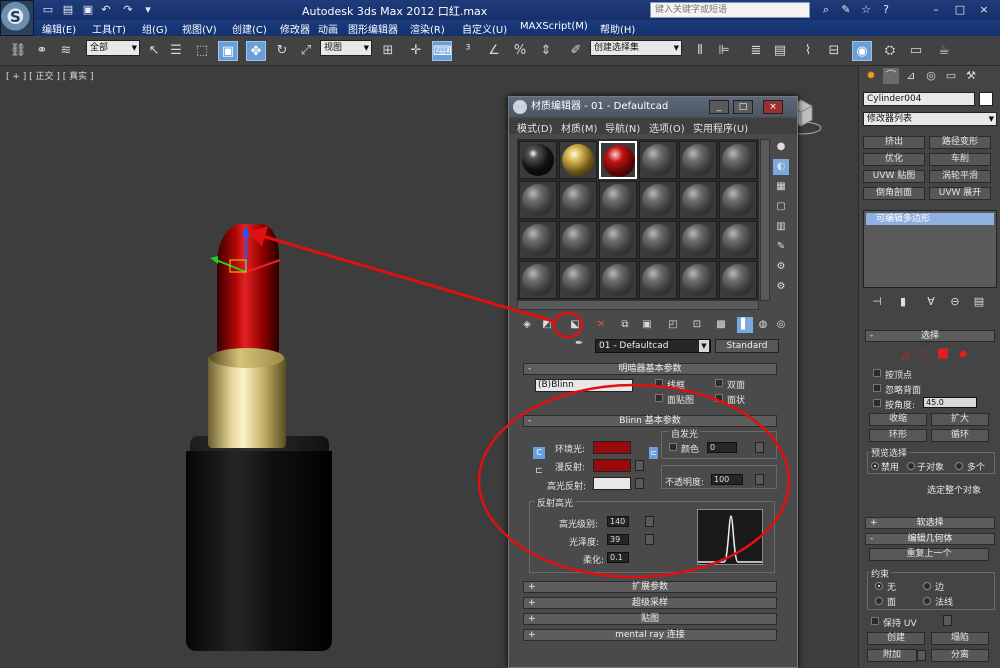 The height and width of the screenshot is (668, 1000). I want to click on scale-icon: ⤢, so click(306, 51).